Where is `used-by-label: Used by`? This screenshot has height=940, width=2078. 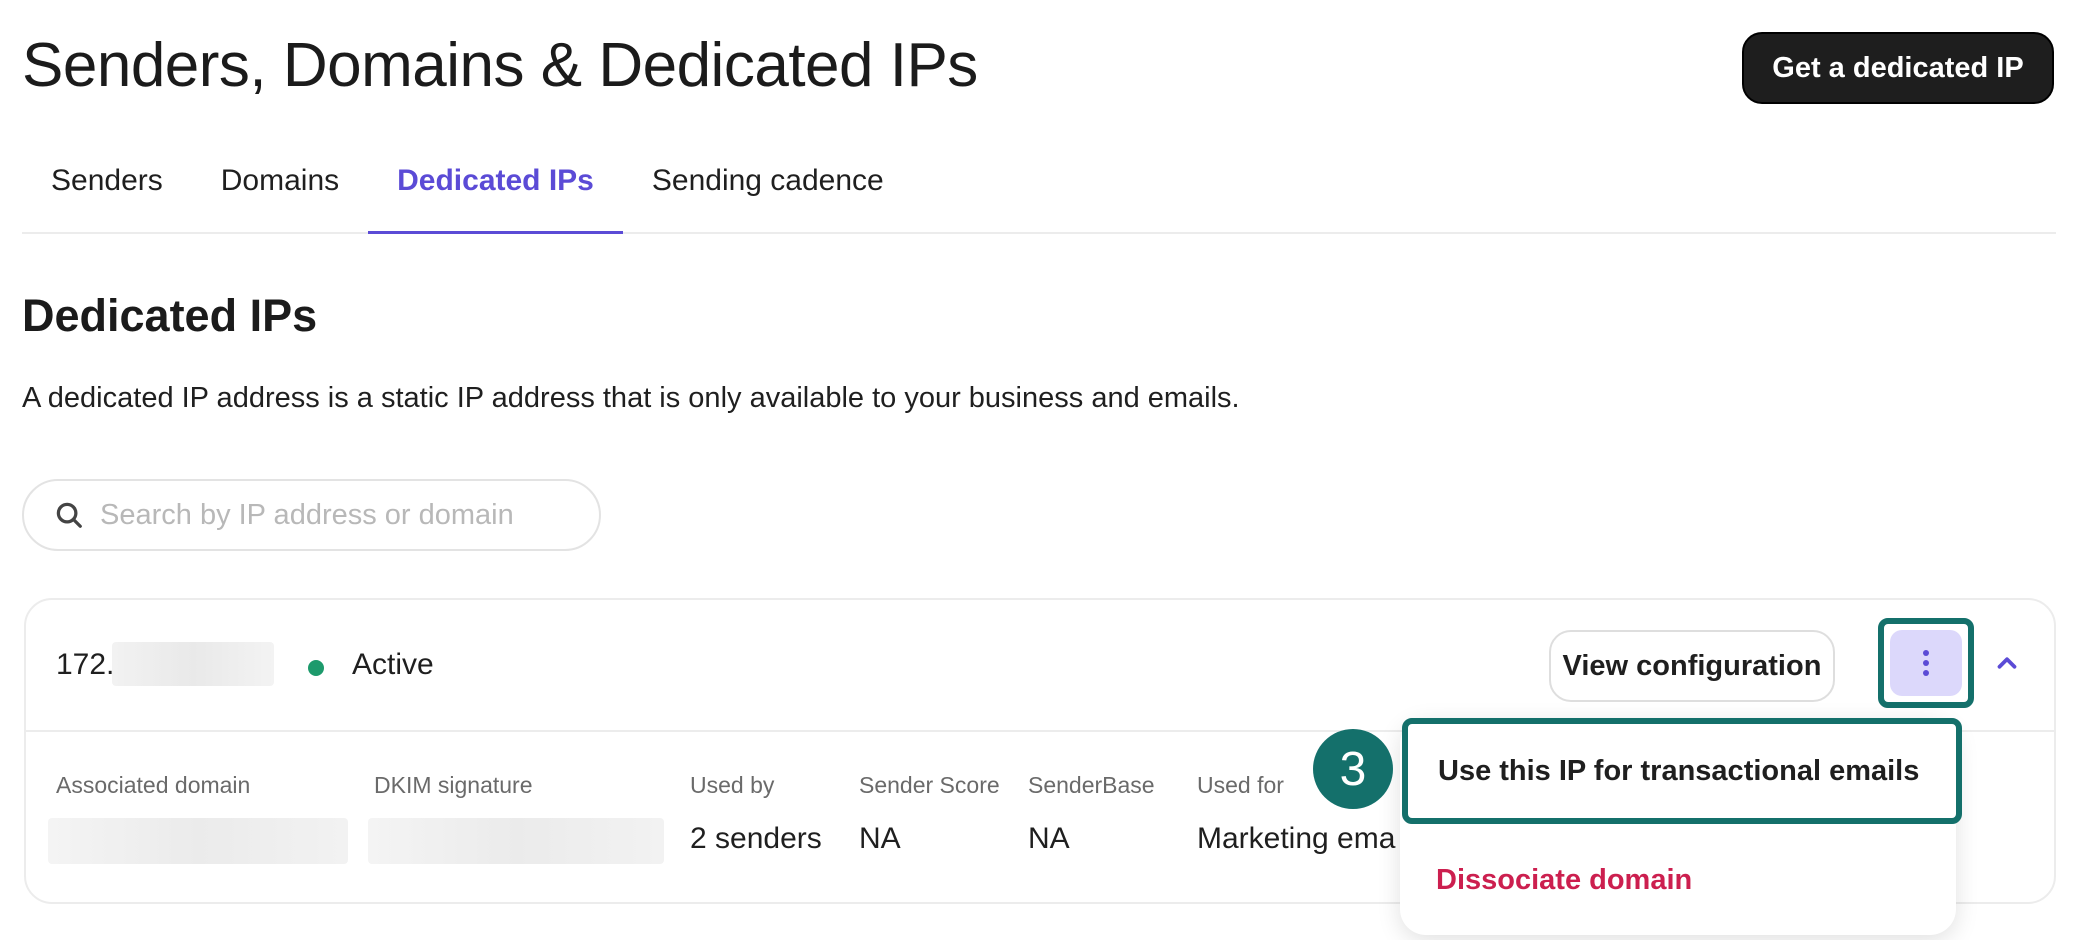
used-by-label: Used by is located at coordinates (732, 785).